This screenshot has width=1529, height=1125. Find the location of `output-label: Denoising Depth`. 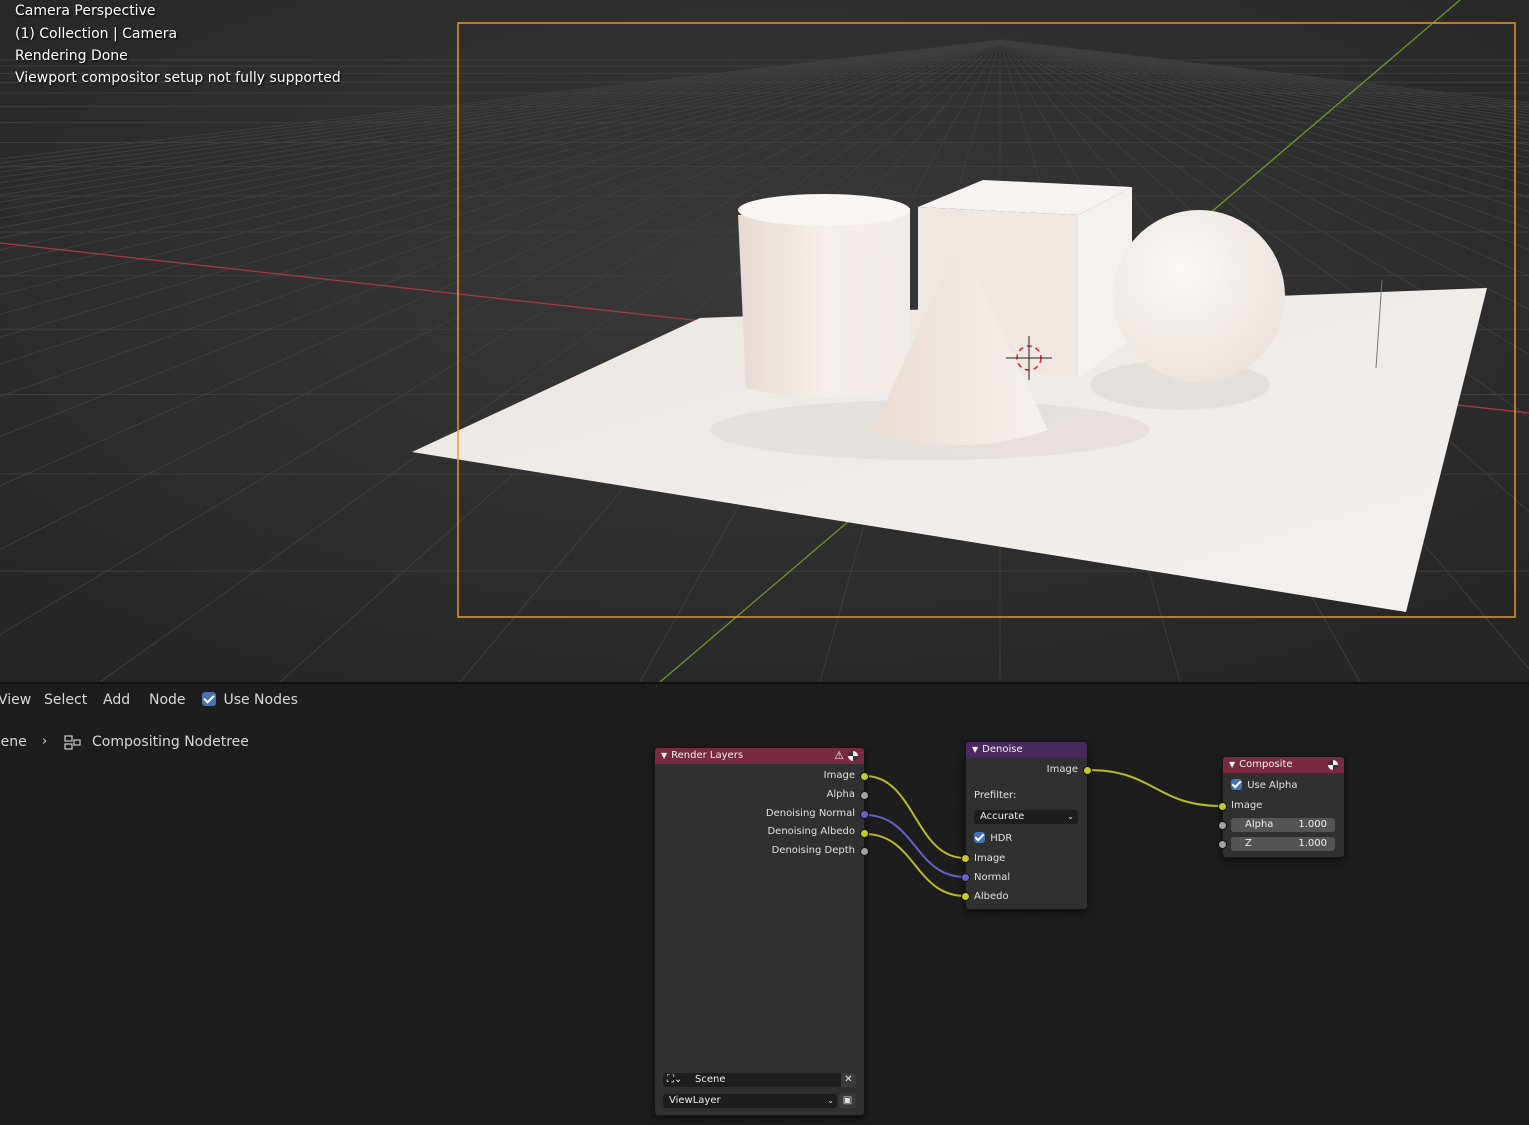

output-label: Denoising Depth is located at coordinates (813, 850).